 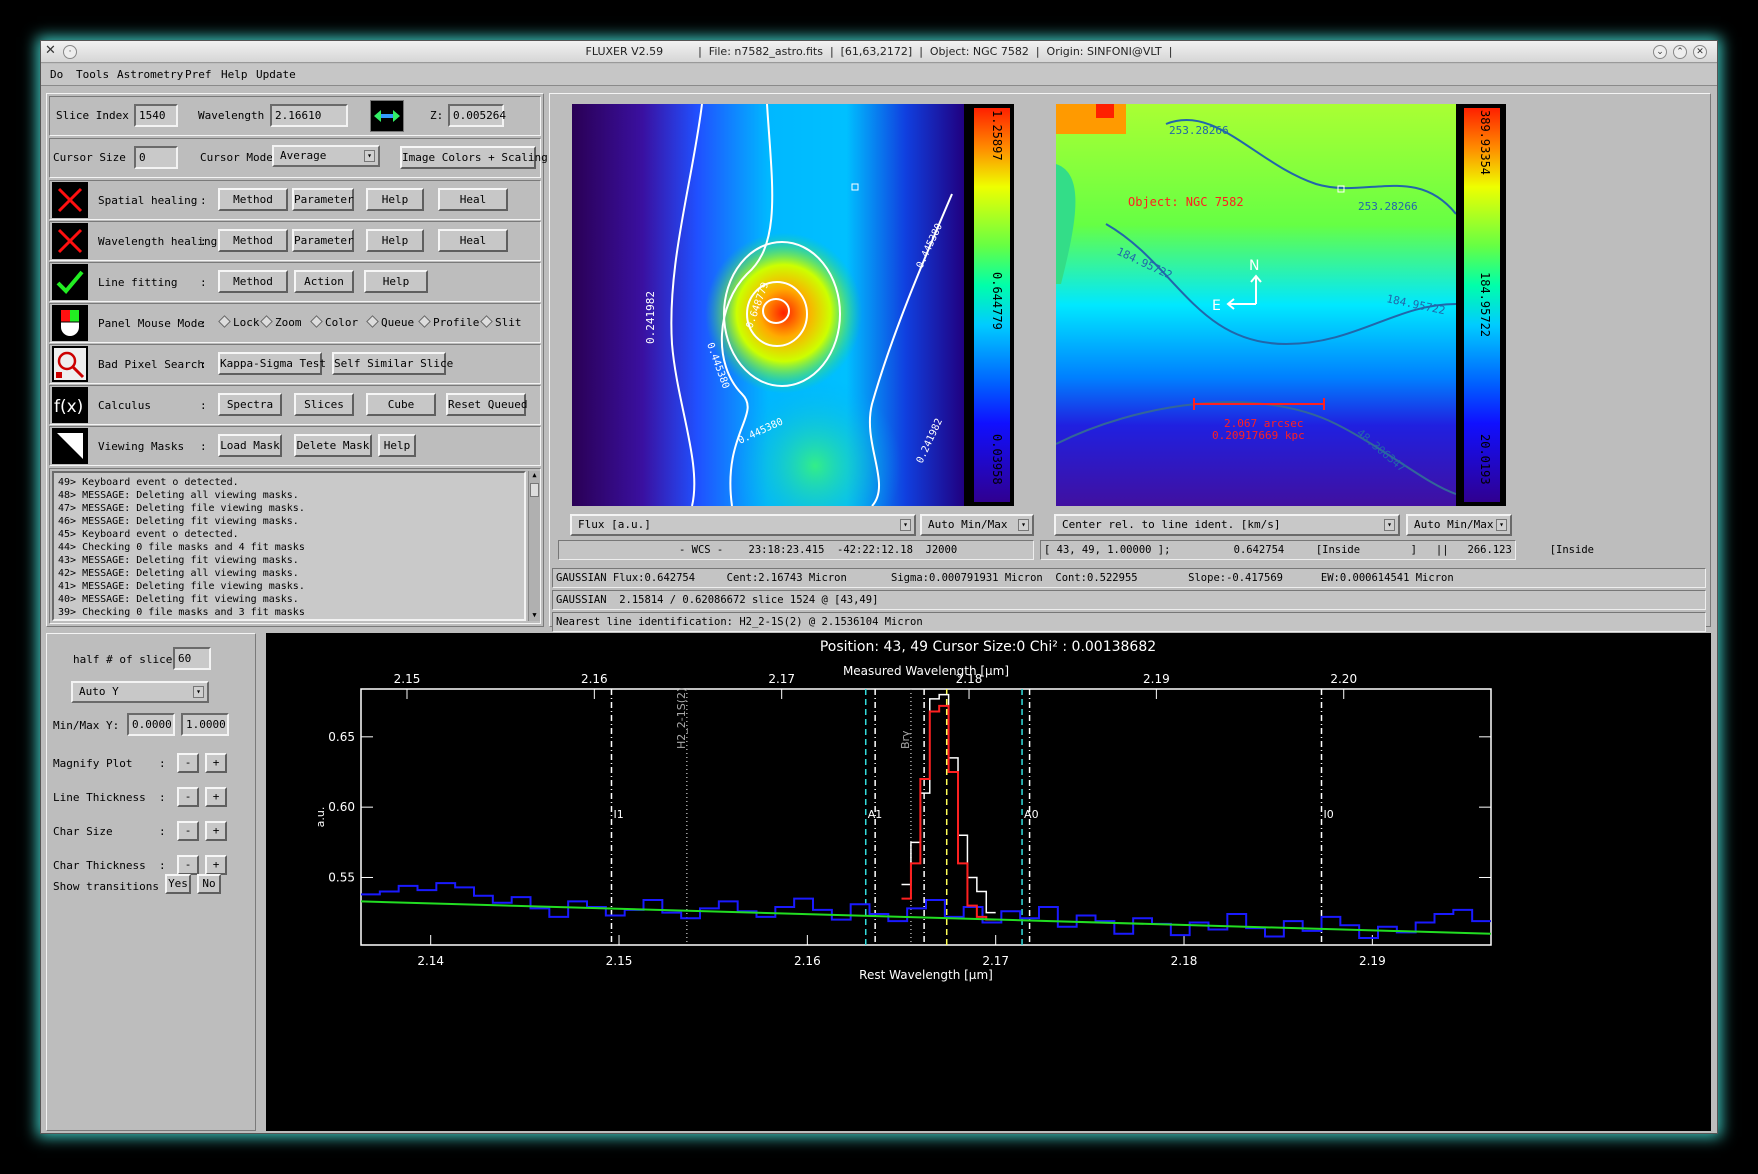 What do you see at coordinates (323, 240) in the screenshot?
I see `wavelength-healing-parameter-button: Parameter` at bounding box center [323, 240].